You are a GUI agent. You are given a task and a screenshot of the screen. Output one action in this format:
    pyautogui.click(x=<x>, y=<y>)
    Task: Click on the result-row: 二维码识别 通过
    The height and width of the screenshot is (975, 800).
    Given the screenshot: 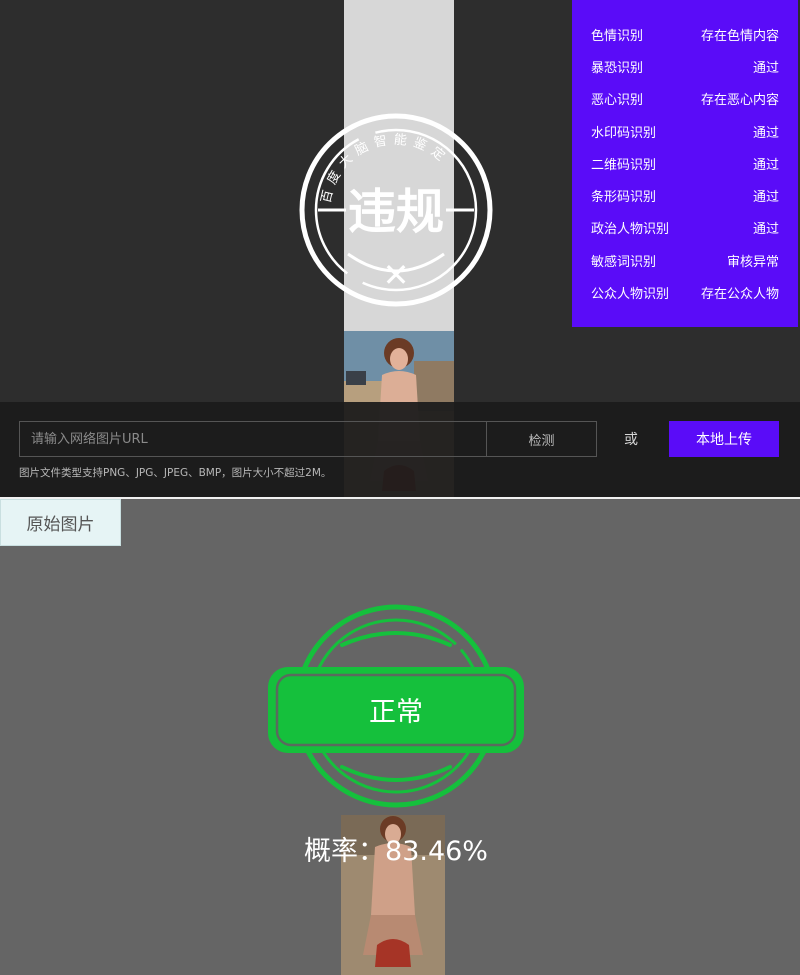 What is the action you would take?
    pyautogui.click(x=685, y=163)
    